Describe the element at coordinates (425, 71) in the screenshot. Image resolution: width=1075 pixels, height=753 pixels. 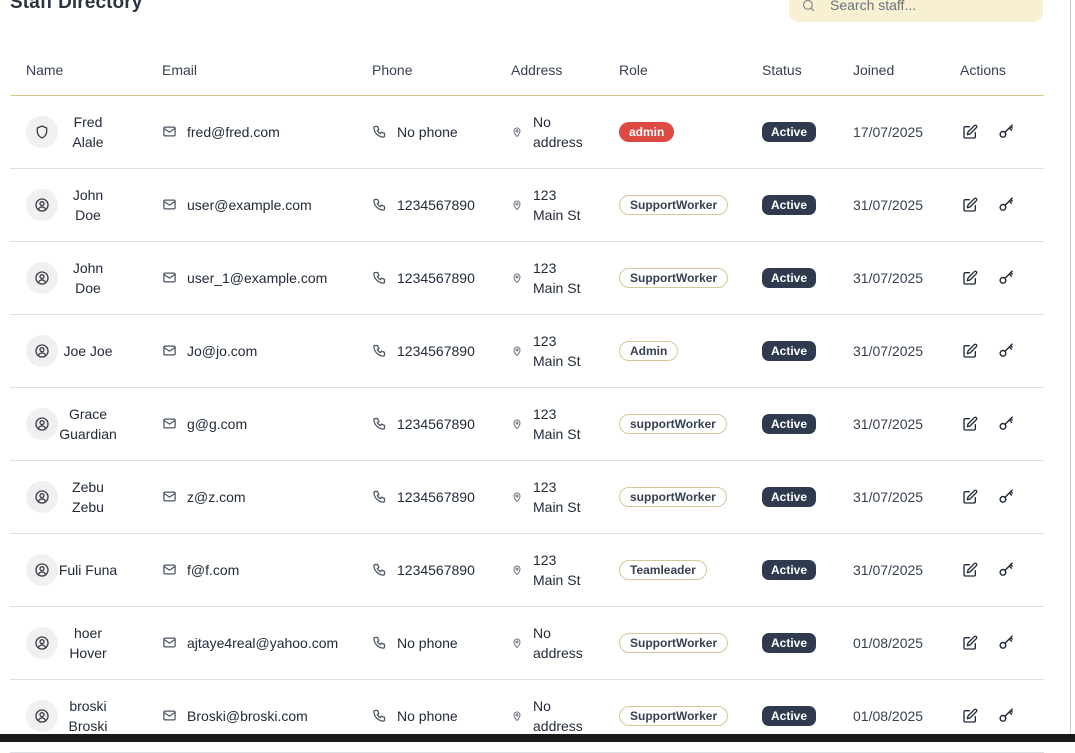
I see `column-header-phone: Phone` at that location.